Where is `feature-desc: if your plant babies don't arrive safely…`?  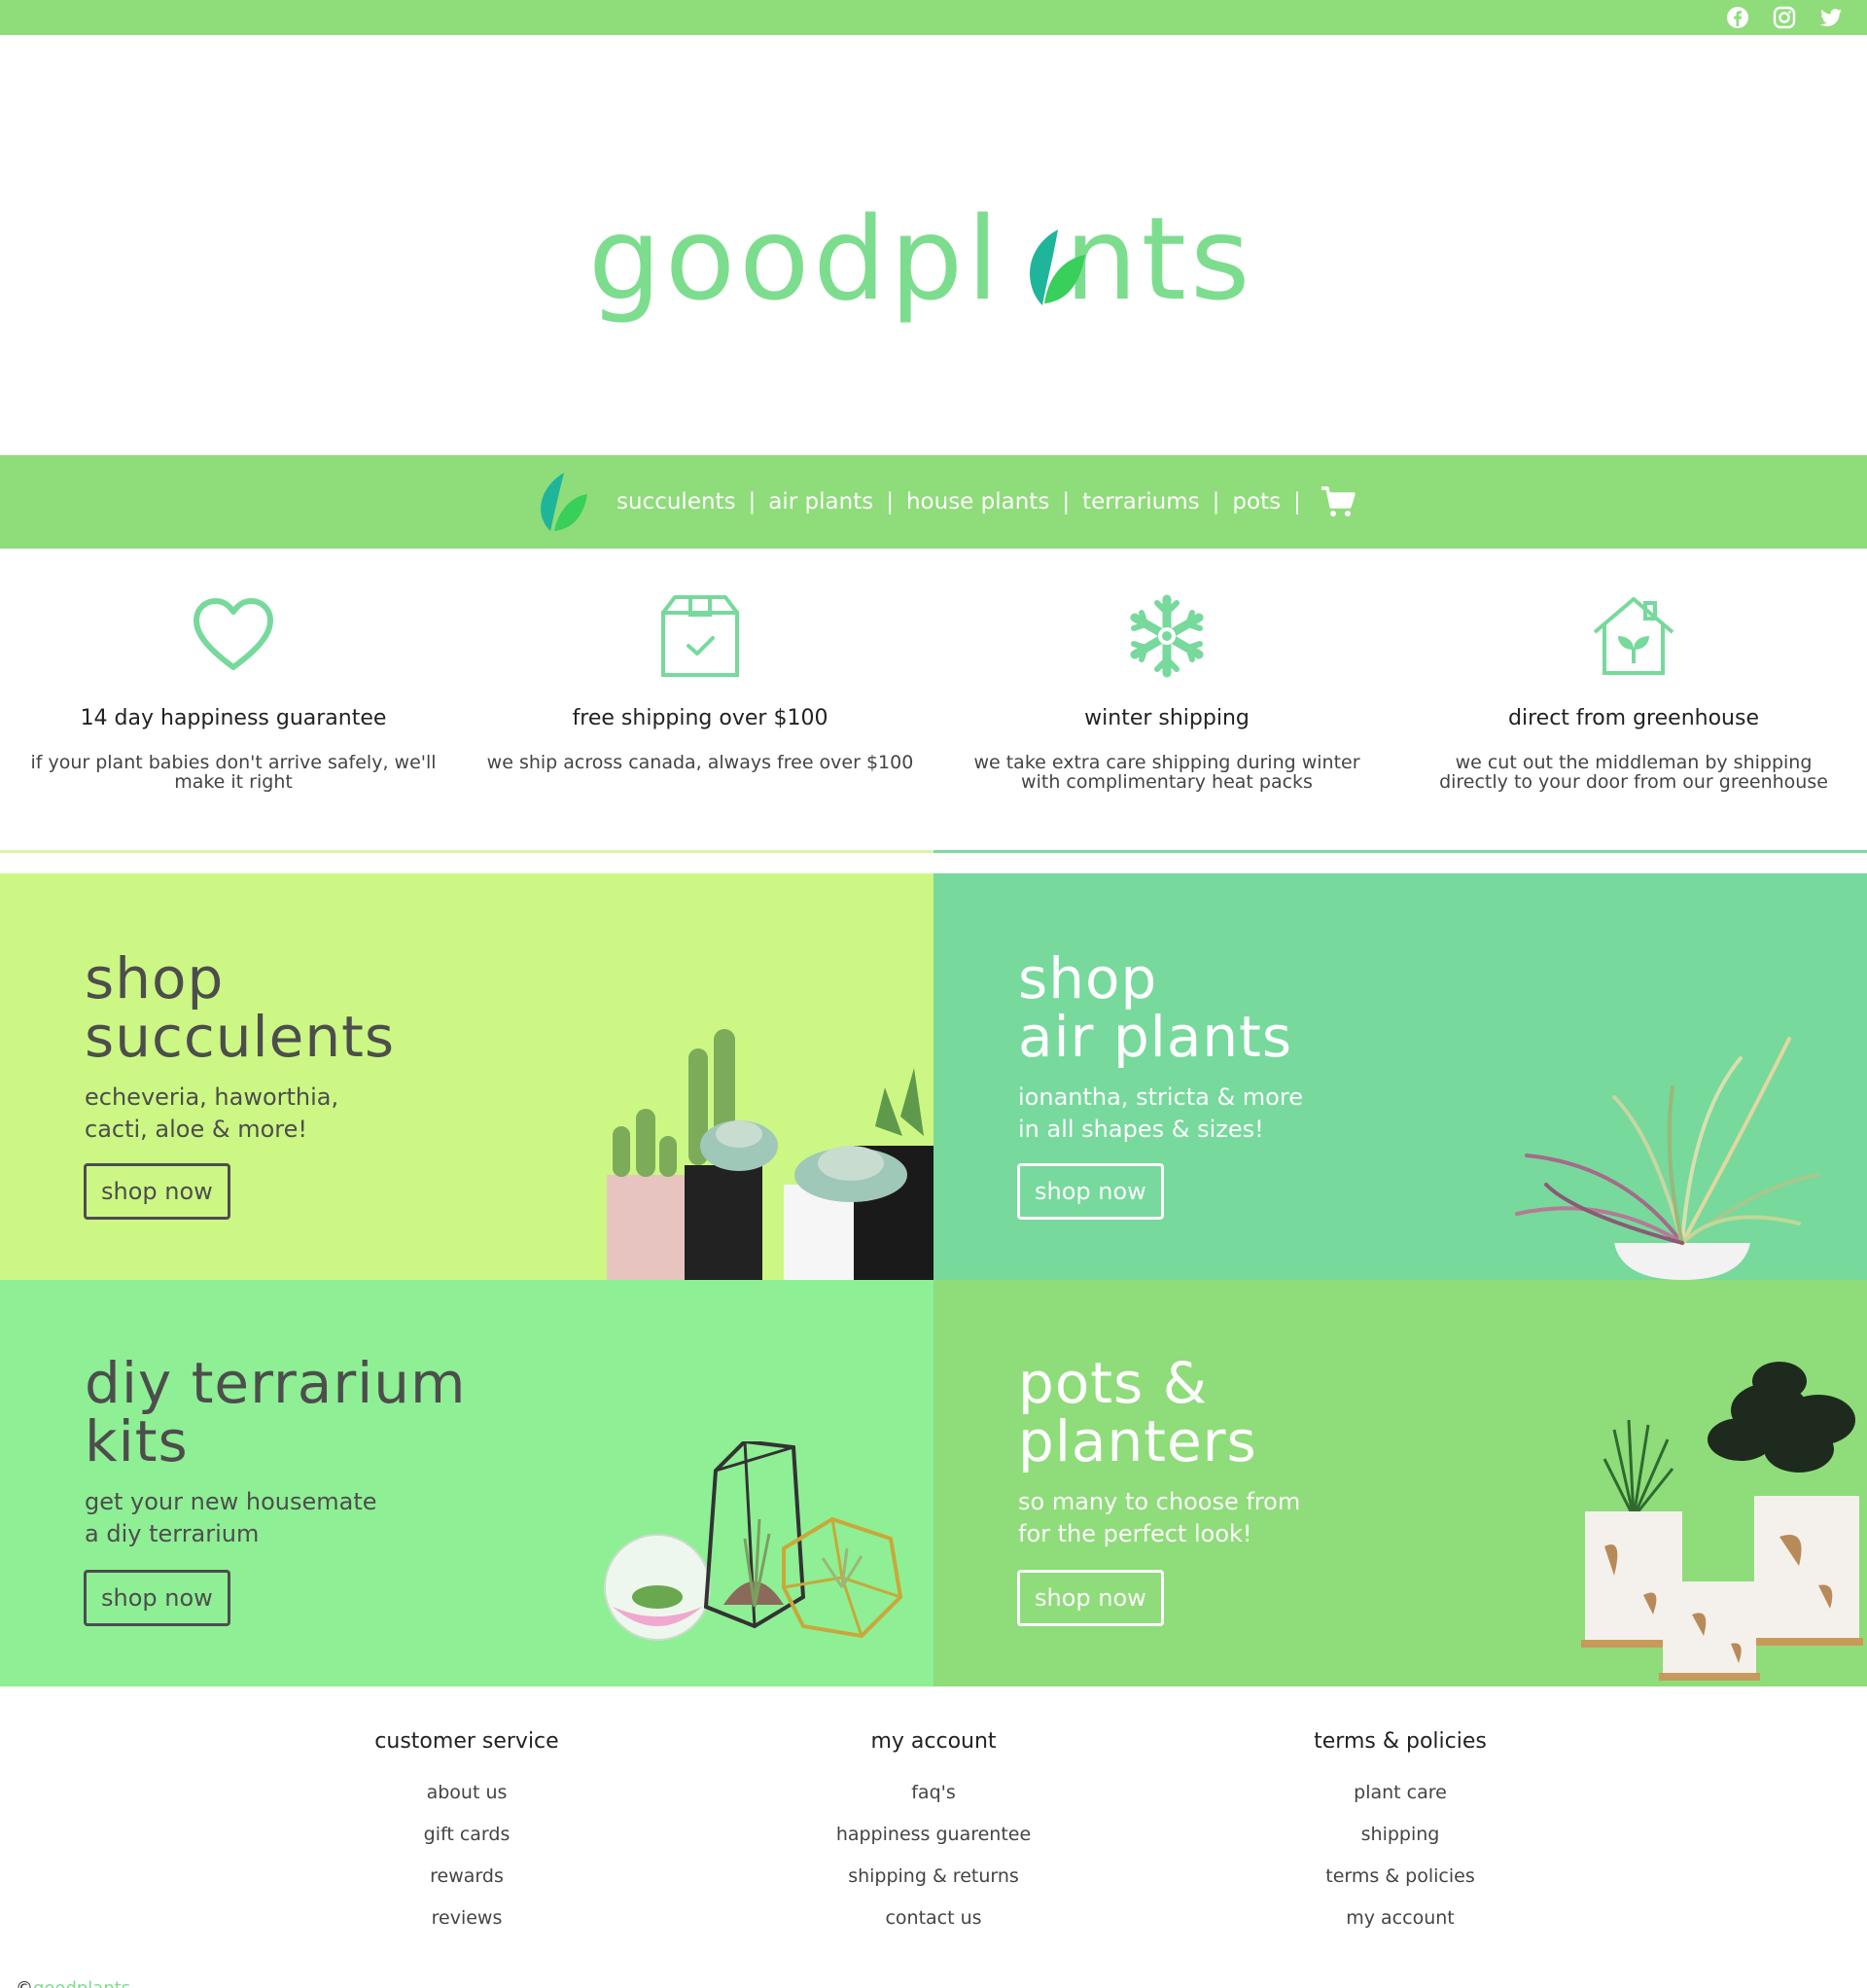 feature-desc: if your plant babies don't arrive safely… is located at coordinates (233, 772).